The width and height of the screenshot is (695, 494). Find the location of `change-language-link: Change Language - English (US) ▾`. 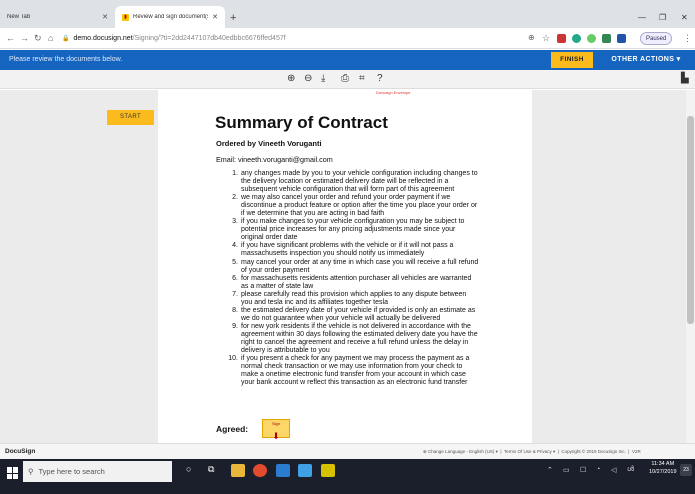

change-language-link: Change Language - English (US) ▾ is located at coordinates (463, 451).